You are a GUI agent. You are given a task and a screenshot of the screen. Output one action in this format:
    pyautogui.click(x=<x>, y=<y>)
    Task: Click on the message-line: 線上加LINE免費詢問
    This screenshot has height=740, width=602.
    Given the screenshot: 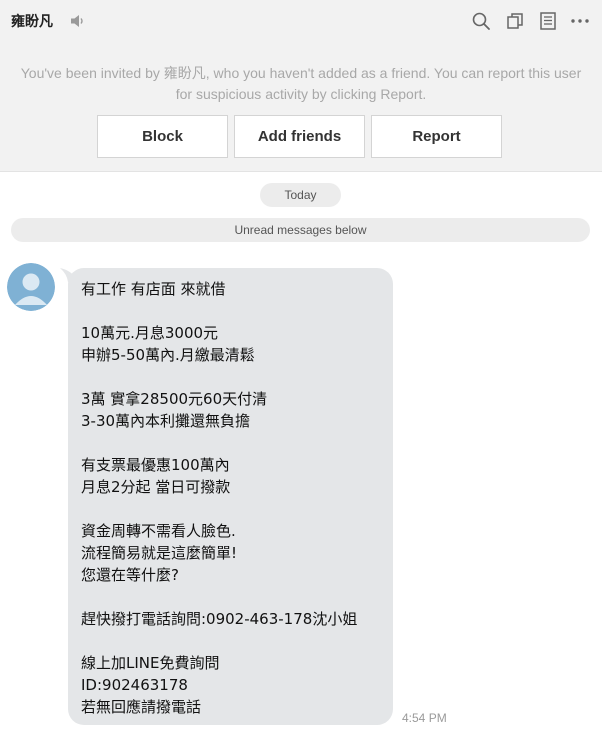 What is the action you would take?
    pyautogui.click(x=150, y=663)
    